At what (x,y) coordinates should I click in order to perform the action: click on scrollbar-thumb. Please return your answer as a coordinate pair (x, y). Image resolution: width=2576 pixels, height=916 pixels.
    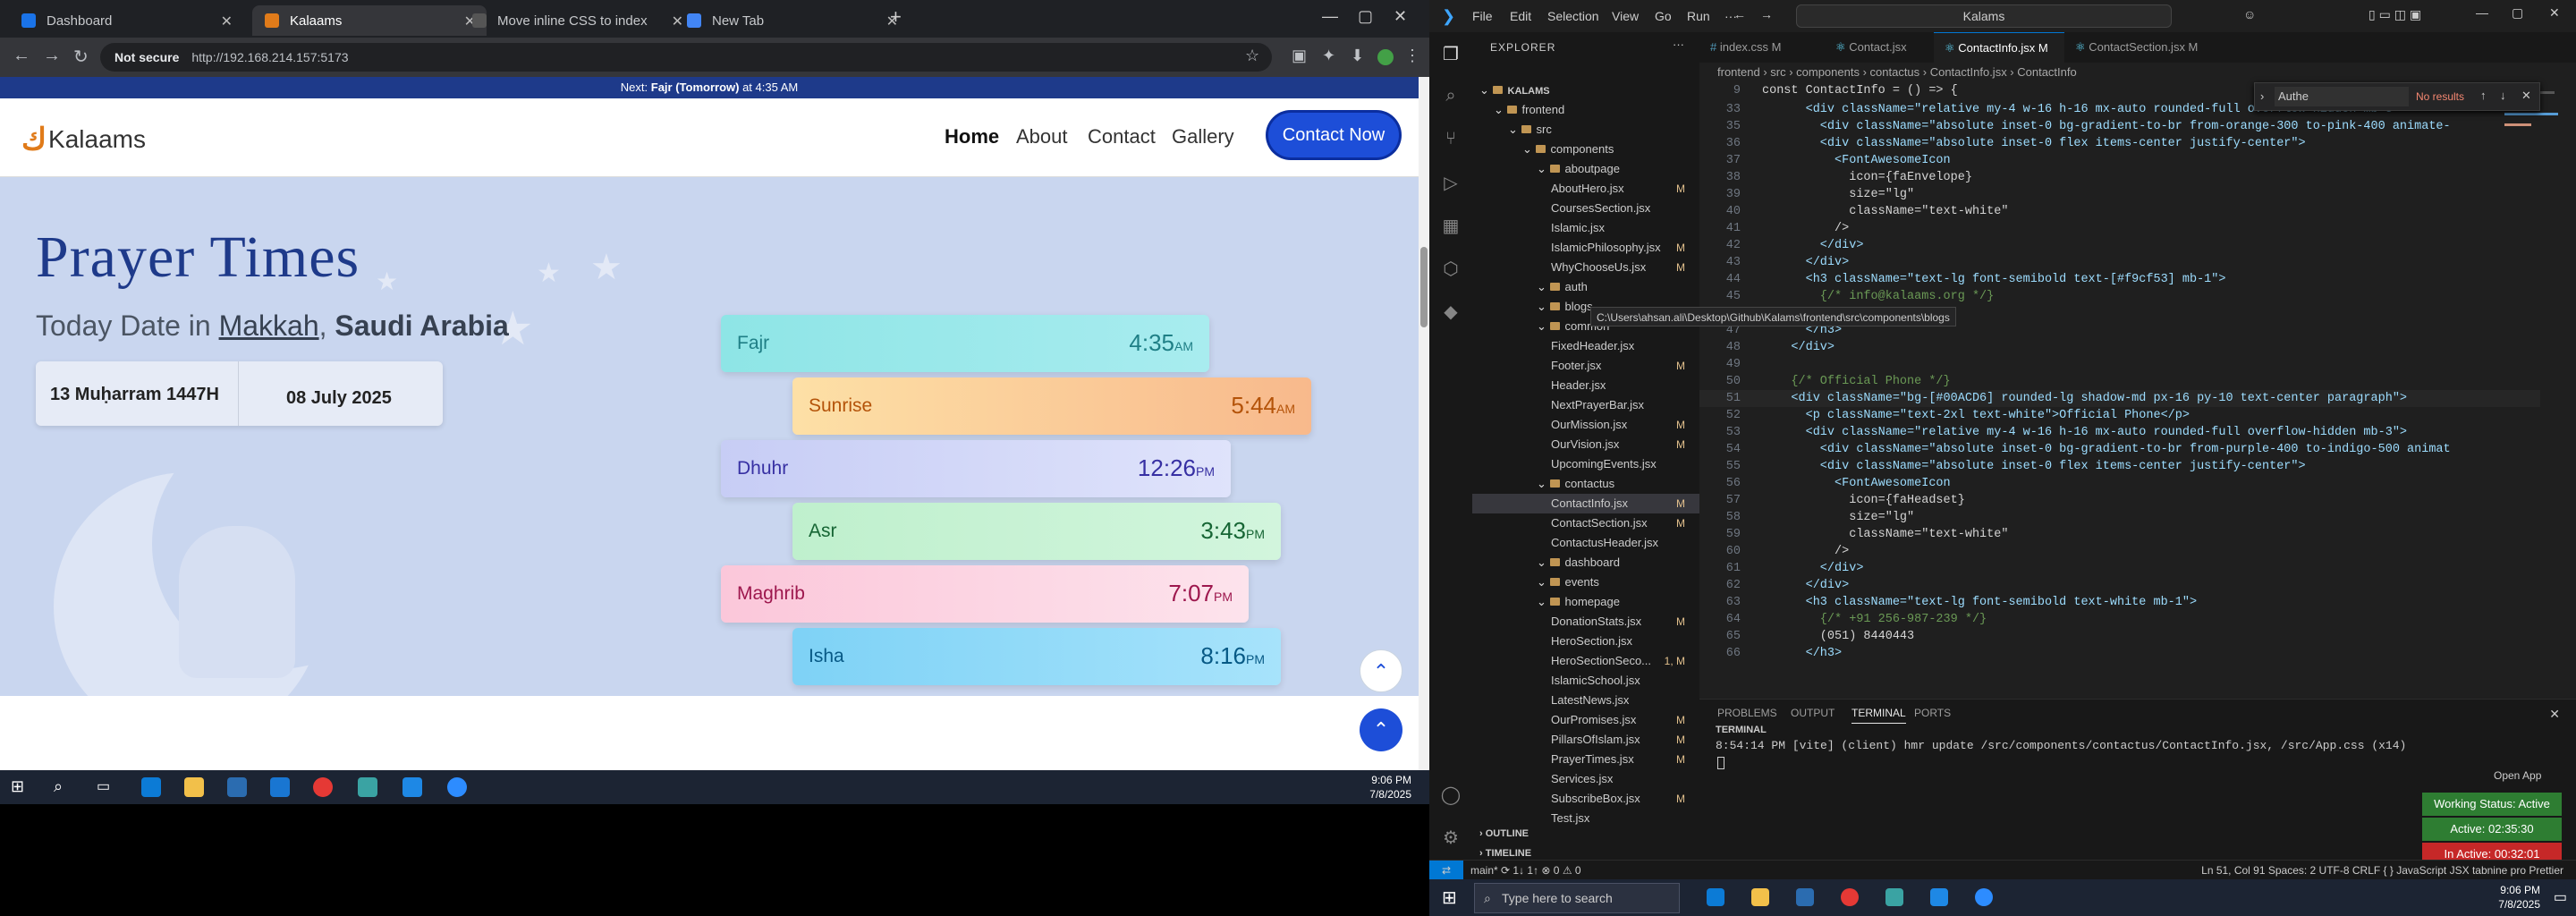
    Looking at the image, I should click on (1424, 287).